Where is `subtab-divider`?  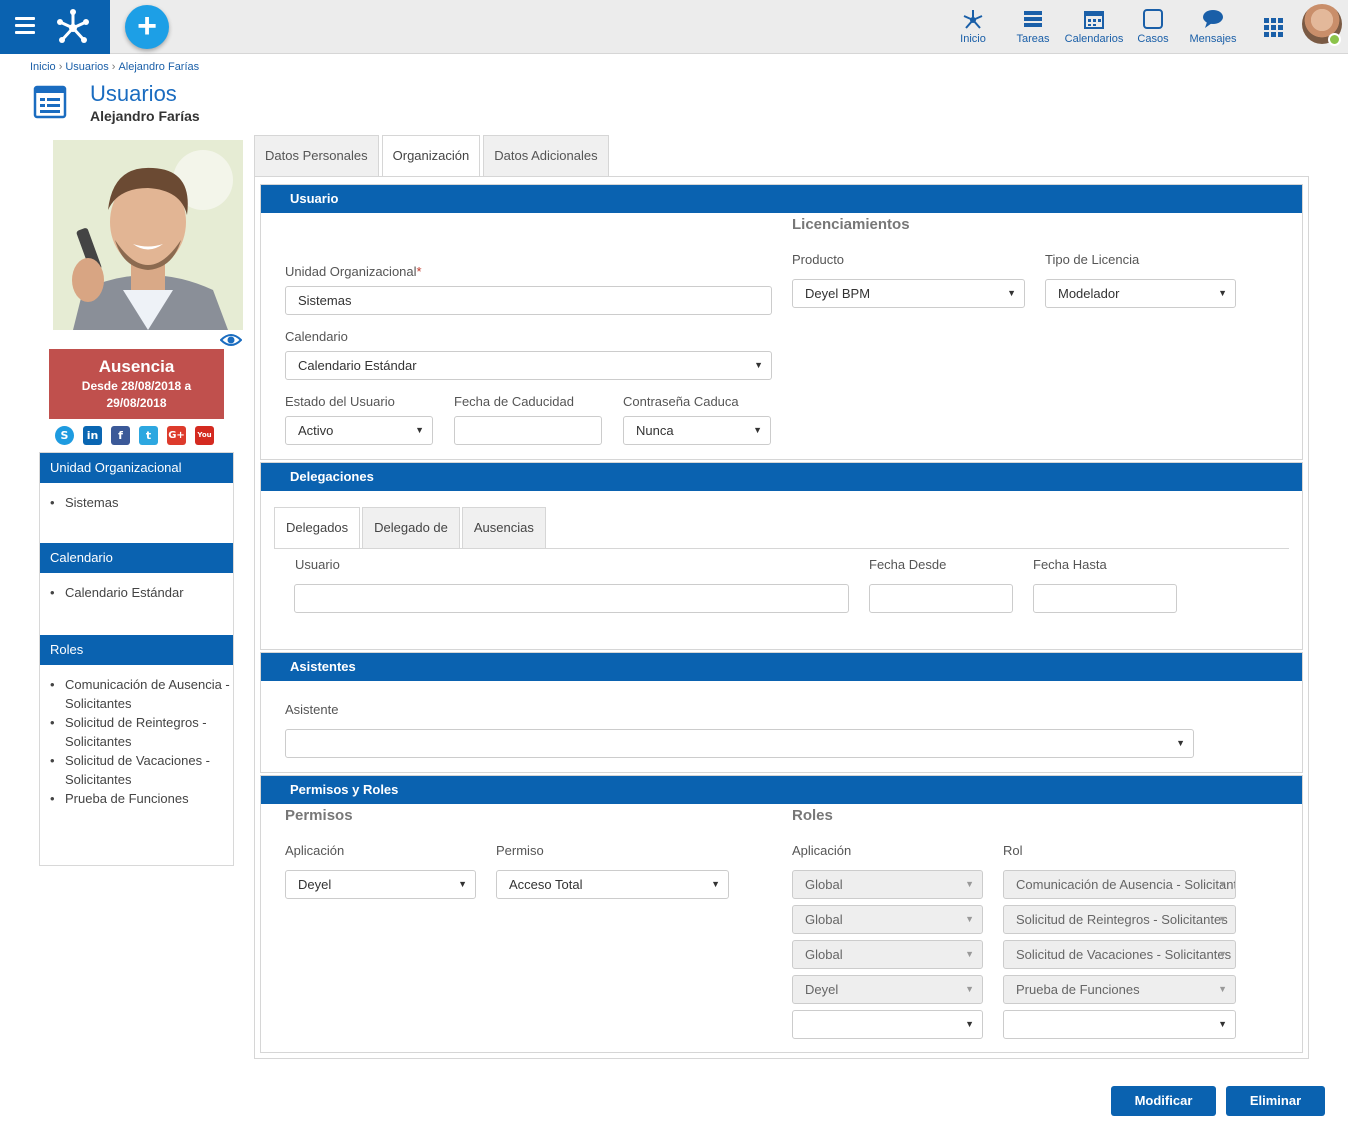
subtab-divider is located at coordinates (781, 548).